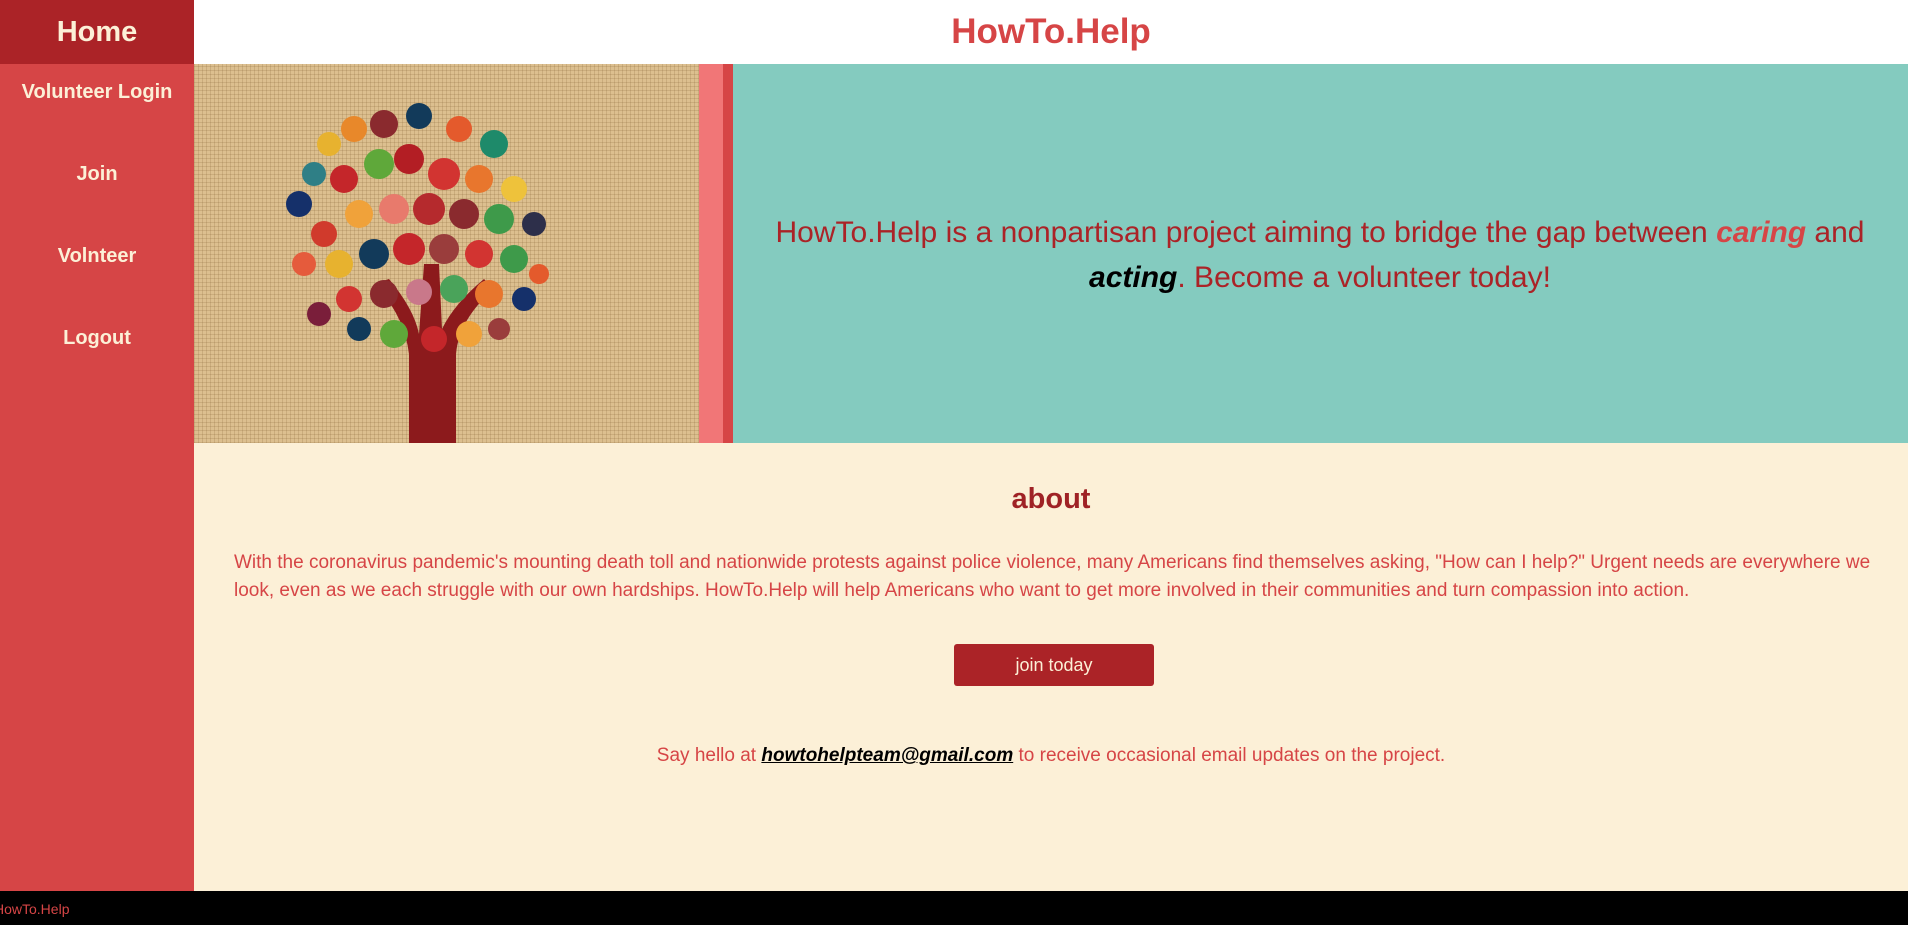 The width and height of the screenshot is (1908, 925). What do you see at coordinates (728, 253) in the screenshot?
I see `decorative-stripe-dark` at bounding box center [728, 253].